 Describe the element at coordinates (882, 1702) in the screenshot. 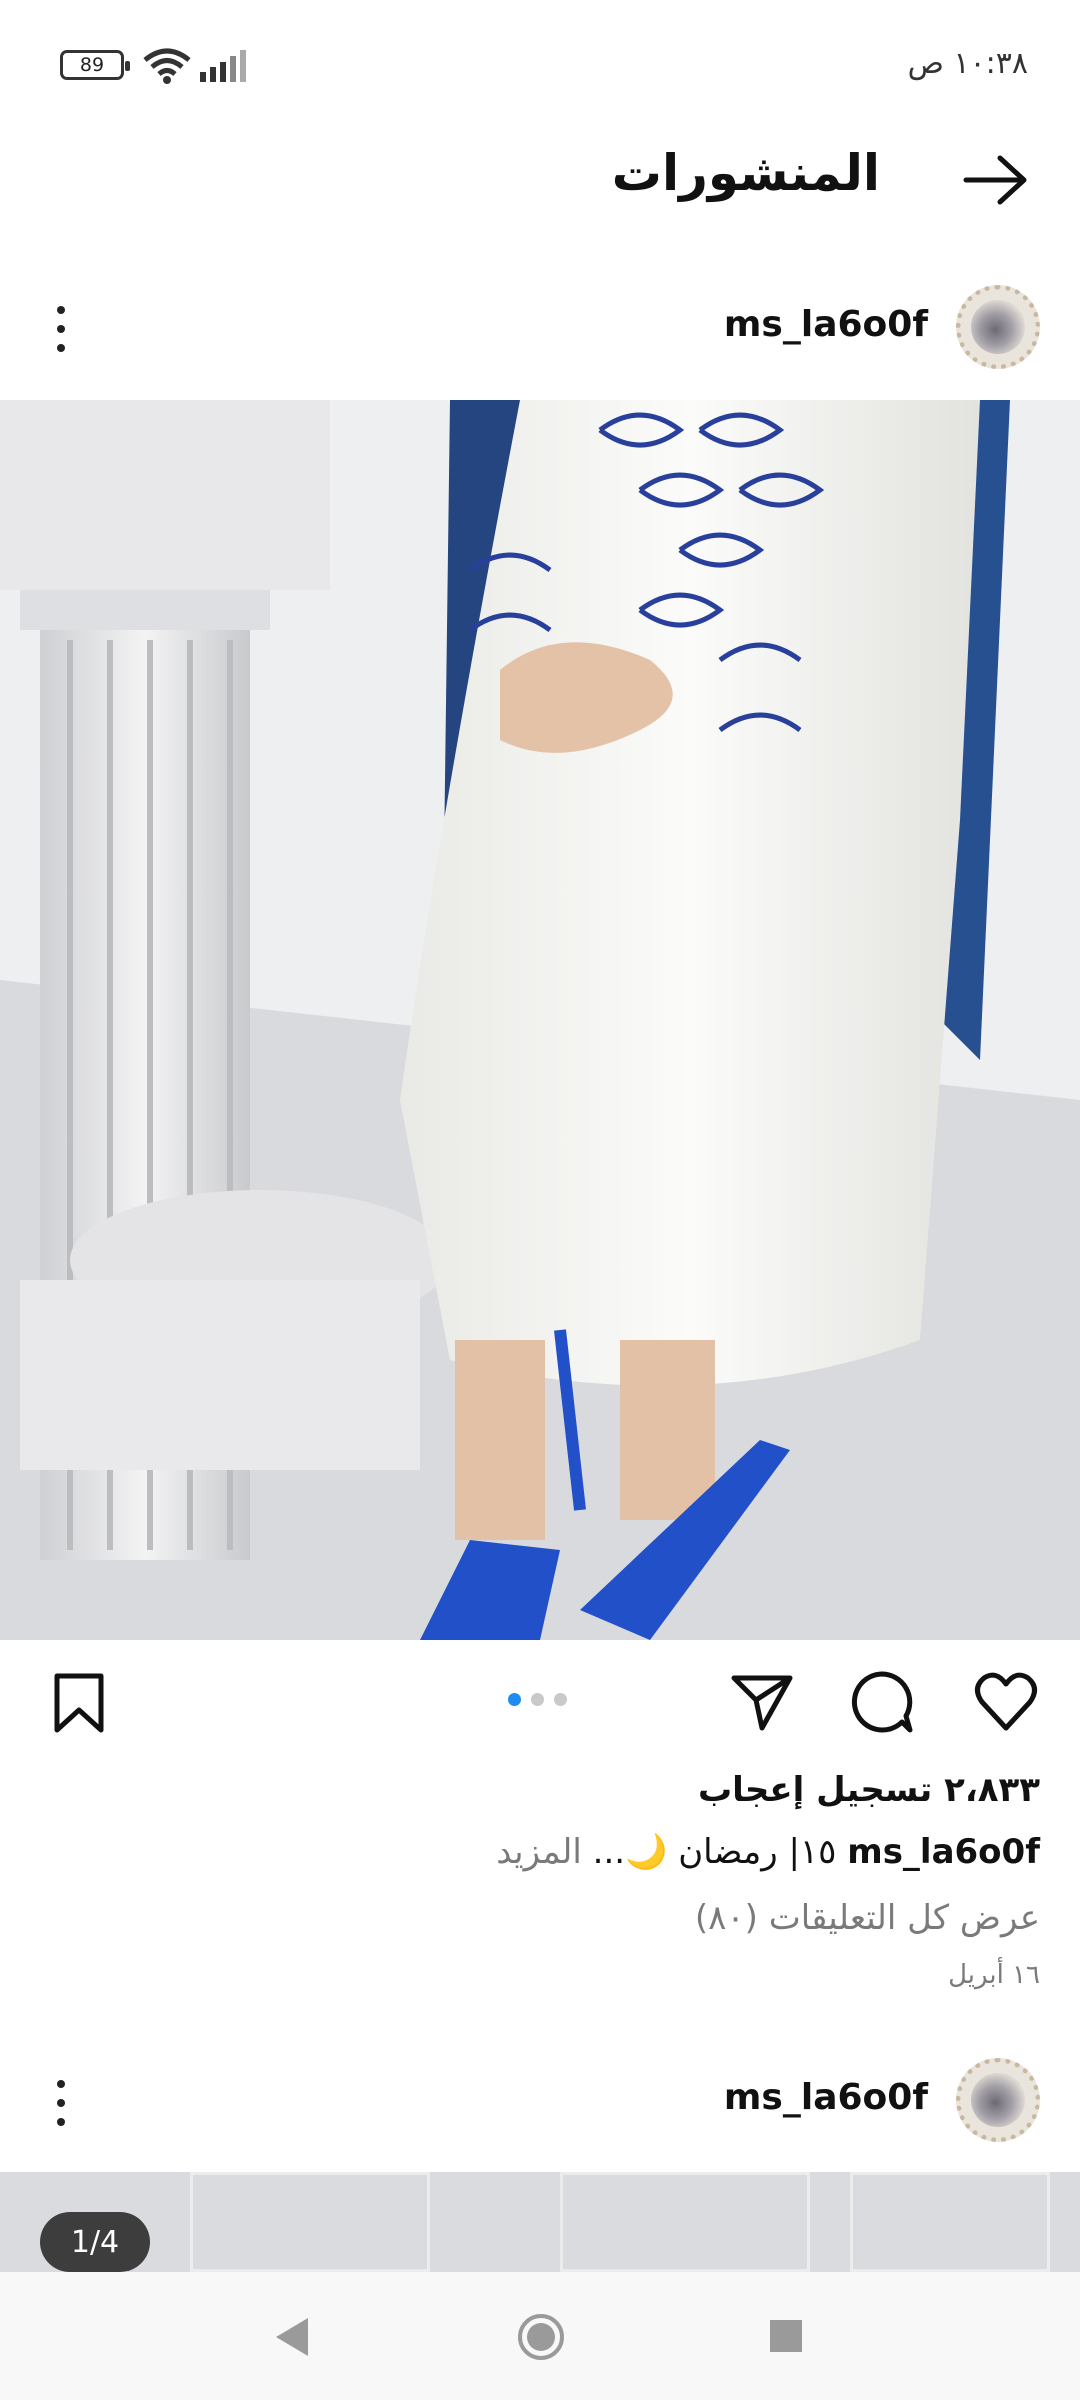

I see `comment-icon` at that location.